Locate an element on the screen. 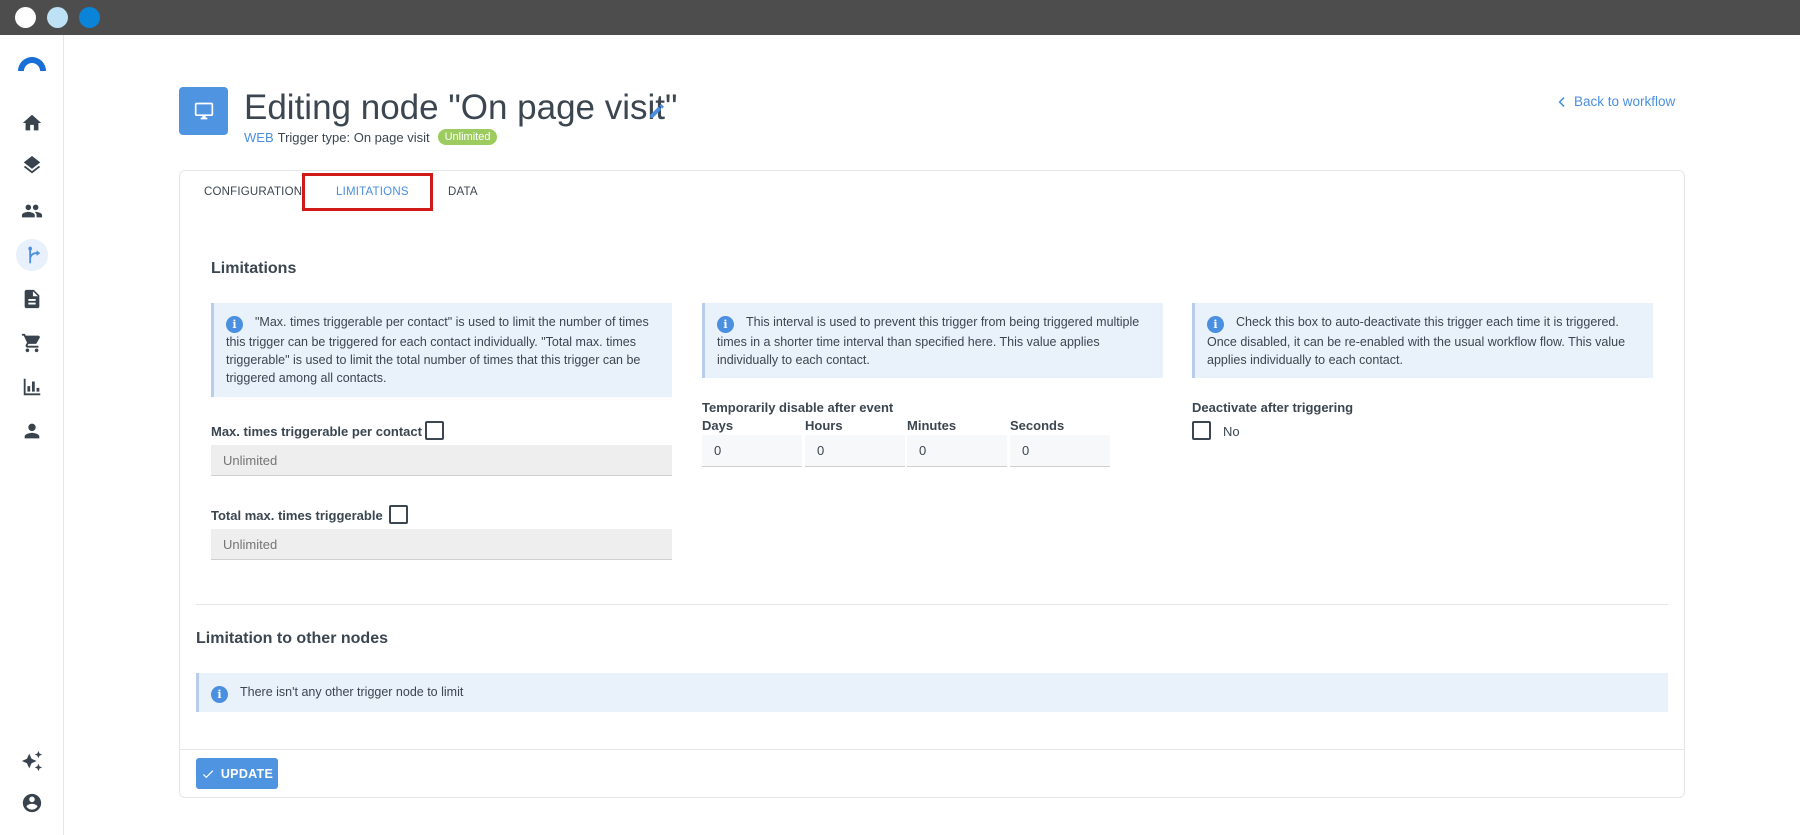 This screenshot has height=835, width=1800. sidebar-item-contacts is located at coordinates (32, 211).